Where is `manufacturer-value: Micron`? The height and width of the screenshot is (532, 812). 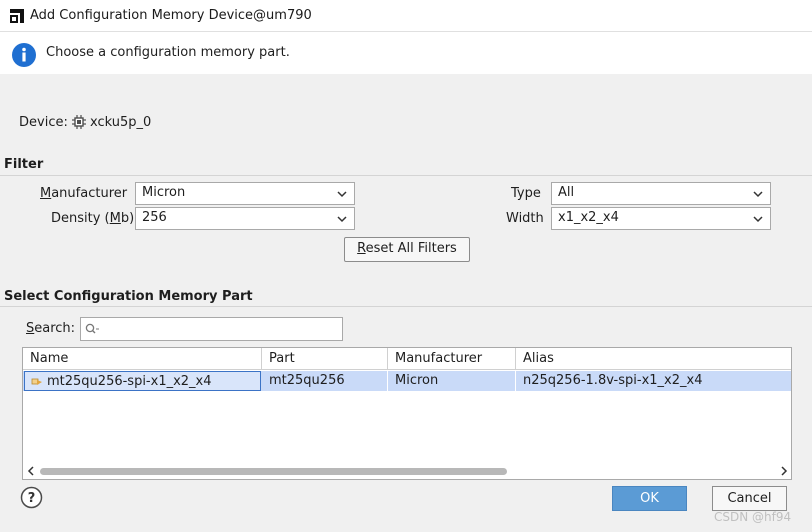 manufacturer-value: Micron is located at coordinates (164, 192).